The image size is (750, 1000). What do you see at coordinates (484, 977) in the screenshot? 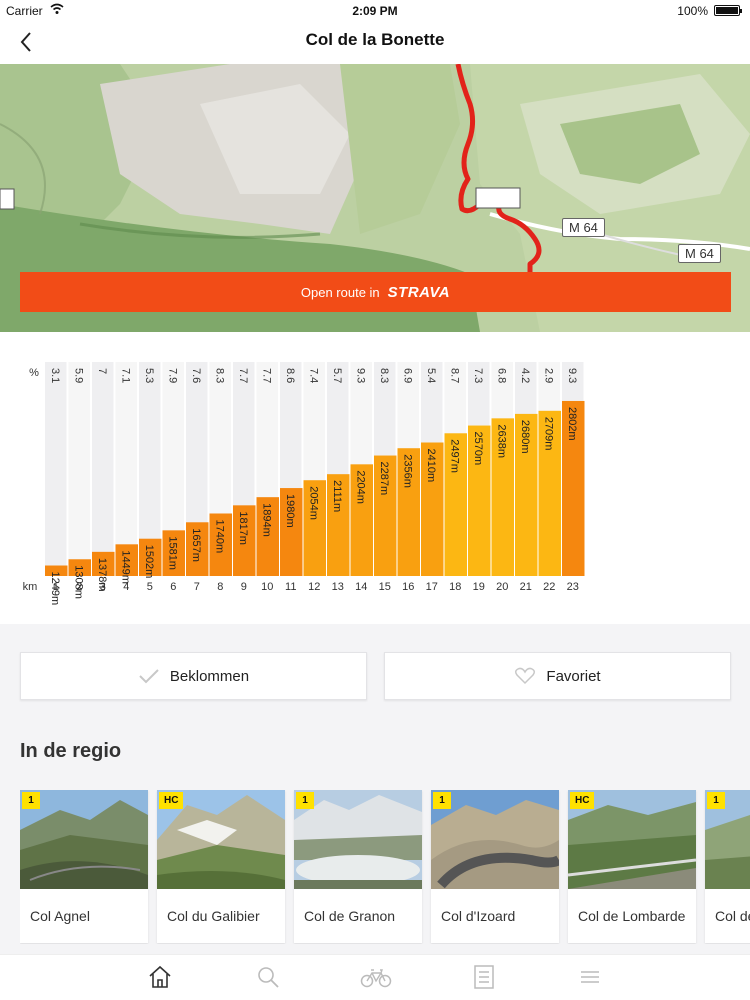
I see `list-card-icon` at bounding box center [484, 977].